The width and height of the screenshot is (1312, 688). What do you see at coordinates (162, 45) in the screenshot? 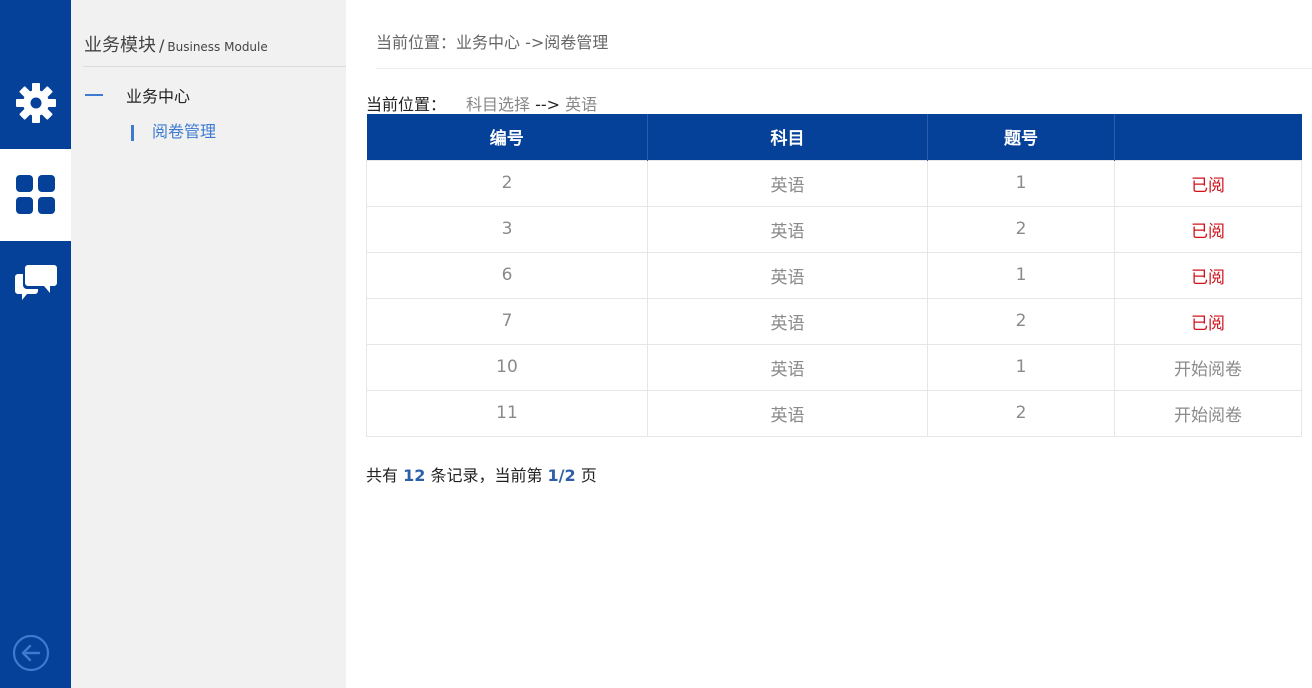
I see `sidebar-title-slash: /` at bounding box center [162, 45].